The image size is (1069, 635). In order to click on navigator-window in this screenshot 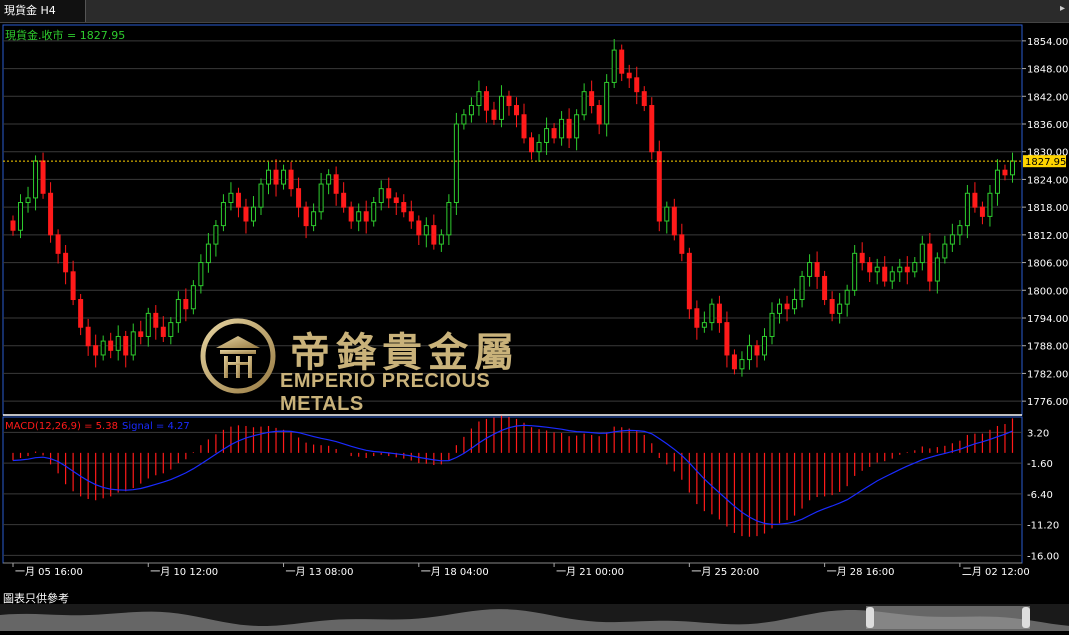, I will do `click(948, 617)`.